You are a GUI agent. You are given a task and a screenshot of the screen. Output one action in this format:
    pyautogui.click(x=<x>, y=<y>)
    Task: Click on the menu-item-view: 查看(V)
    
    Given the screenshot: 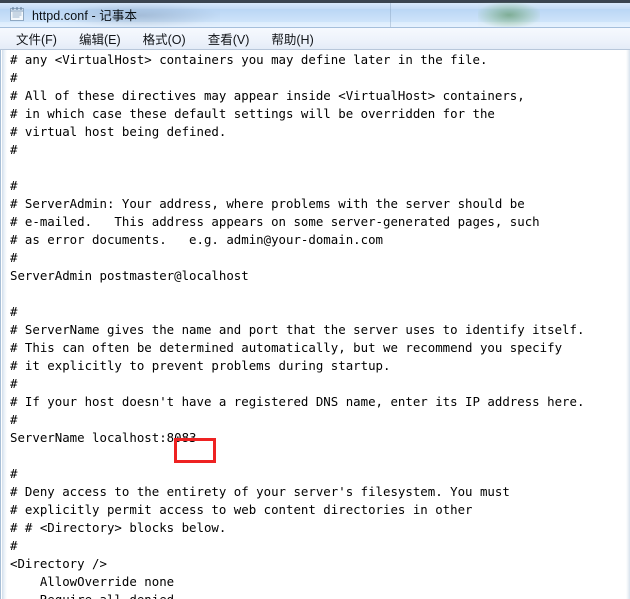 What is the action you would take?
    pyautogui.click(x=229, y=39)
    